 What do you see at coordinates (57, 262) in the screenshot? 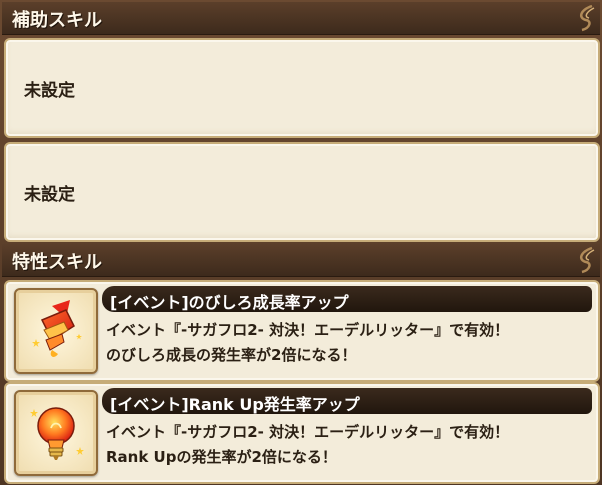
I see `trait-skills-title: 特性スキル` at bounding box center [57, 262].